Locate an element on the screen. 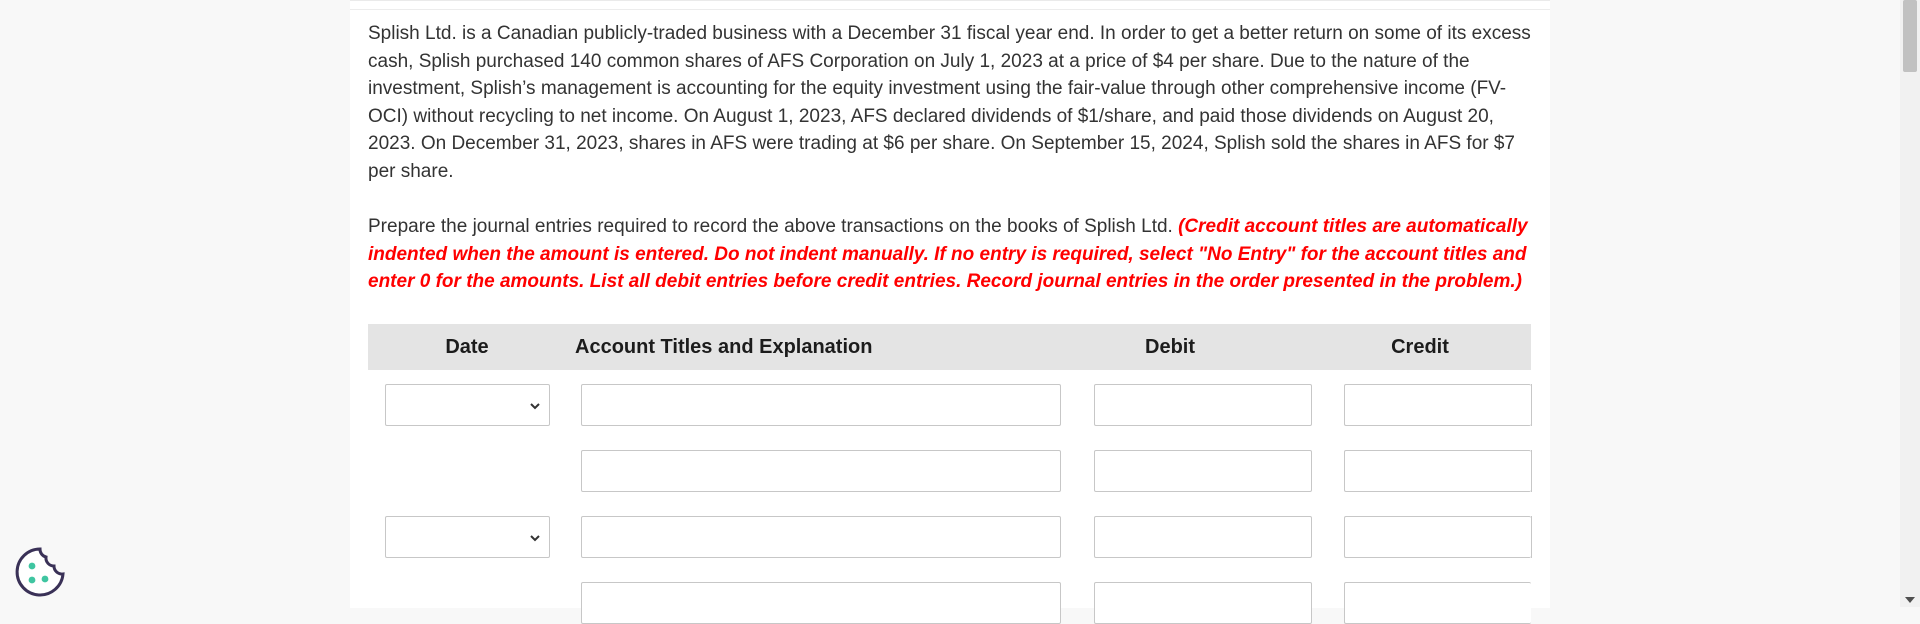  header-debit: Debit is located at coordinates (1170, 347).